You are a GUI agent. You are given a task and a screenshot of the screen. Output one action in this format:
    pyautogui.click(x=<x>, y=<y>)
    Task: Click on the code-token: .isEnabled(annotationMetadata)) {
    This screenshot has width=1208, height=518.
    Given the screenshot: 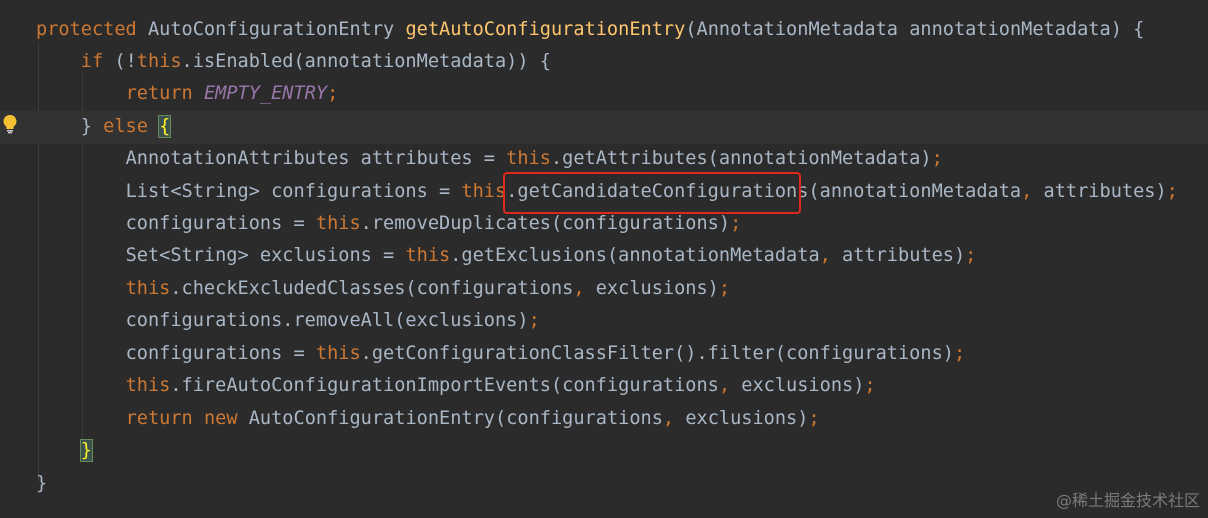 What is the action you would take?
    pyautogui.click(x=366, y=61)
    